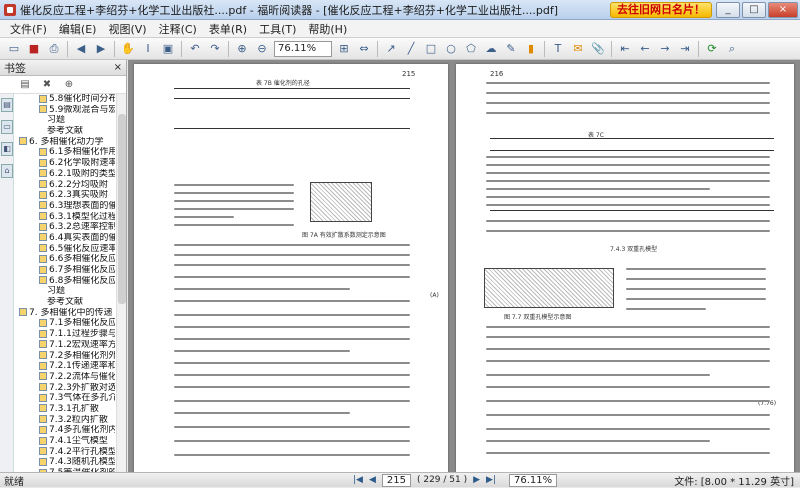  Describe the element at coordinates (65, 452) in the screenshot. I see `bookmark-item: 7.4.2平行孔模型` at that location.